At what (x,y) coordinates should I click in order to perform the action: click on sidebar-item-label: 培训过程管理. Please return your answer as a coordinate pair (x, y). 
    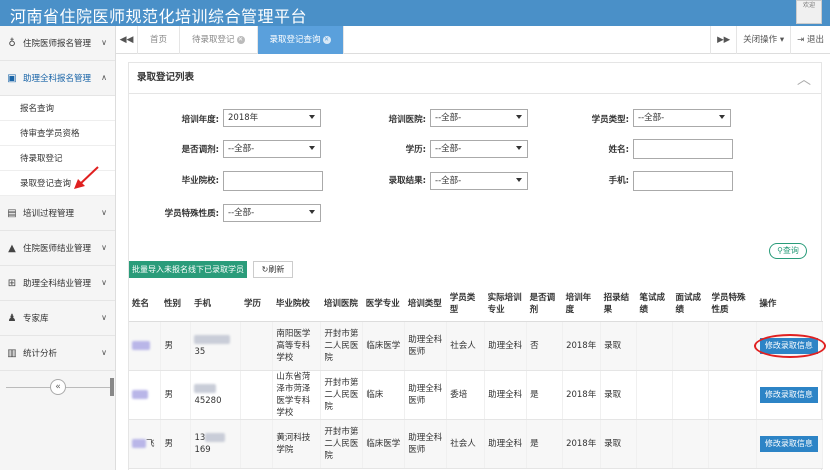
    Looking at the image, I should click on (49, 214).